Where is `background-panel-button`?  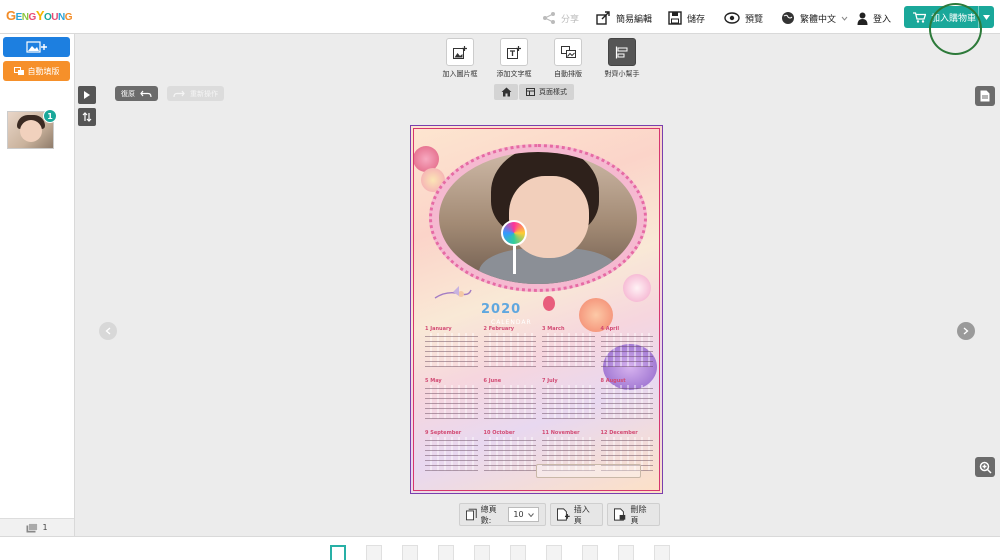
background-panel-button is located at coordinates (985, 96).